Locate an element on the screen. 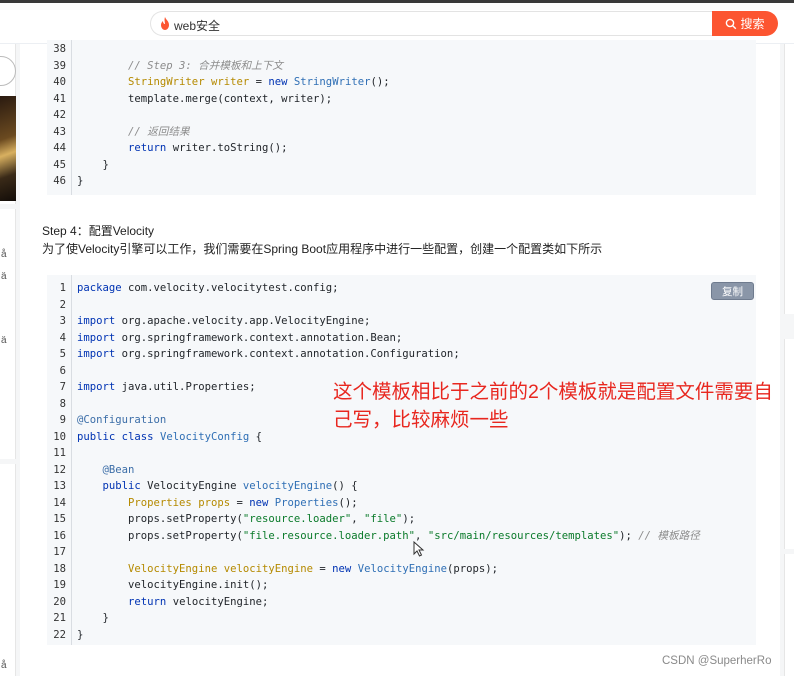 The width and height of the screenshot is (794, 676). code-line: 41 template.merge(context, writer); is located at coordinates (193, 98).